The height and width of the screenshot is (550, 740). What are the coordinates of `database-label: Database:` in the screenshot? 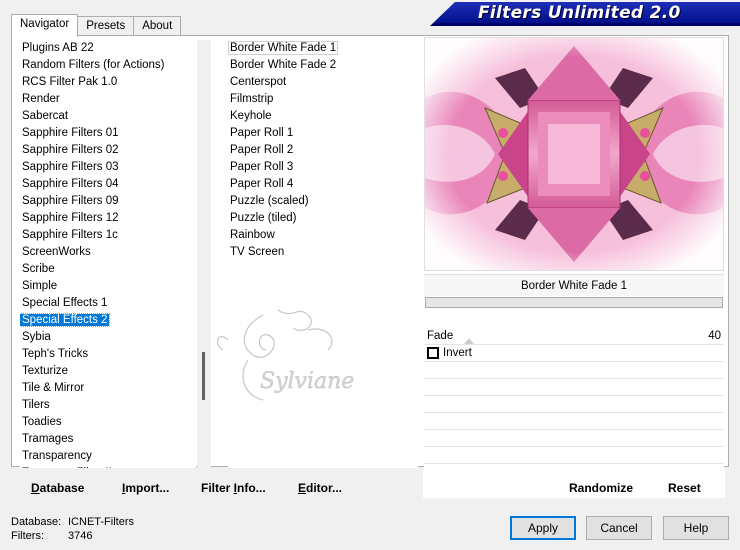 It's located at (36, 522).